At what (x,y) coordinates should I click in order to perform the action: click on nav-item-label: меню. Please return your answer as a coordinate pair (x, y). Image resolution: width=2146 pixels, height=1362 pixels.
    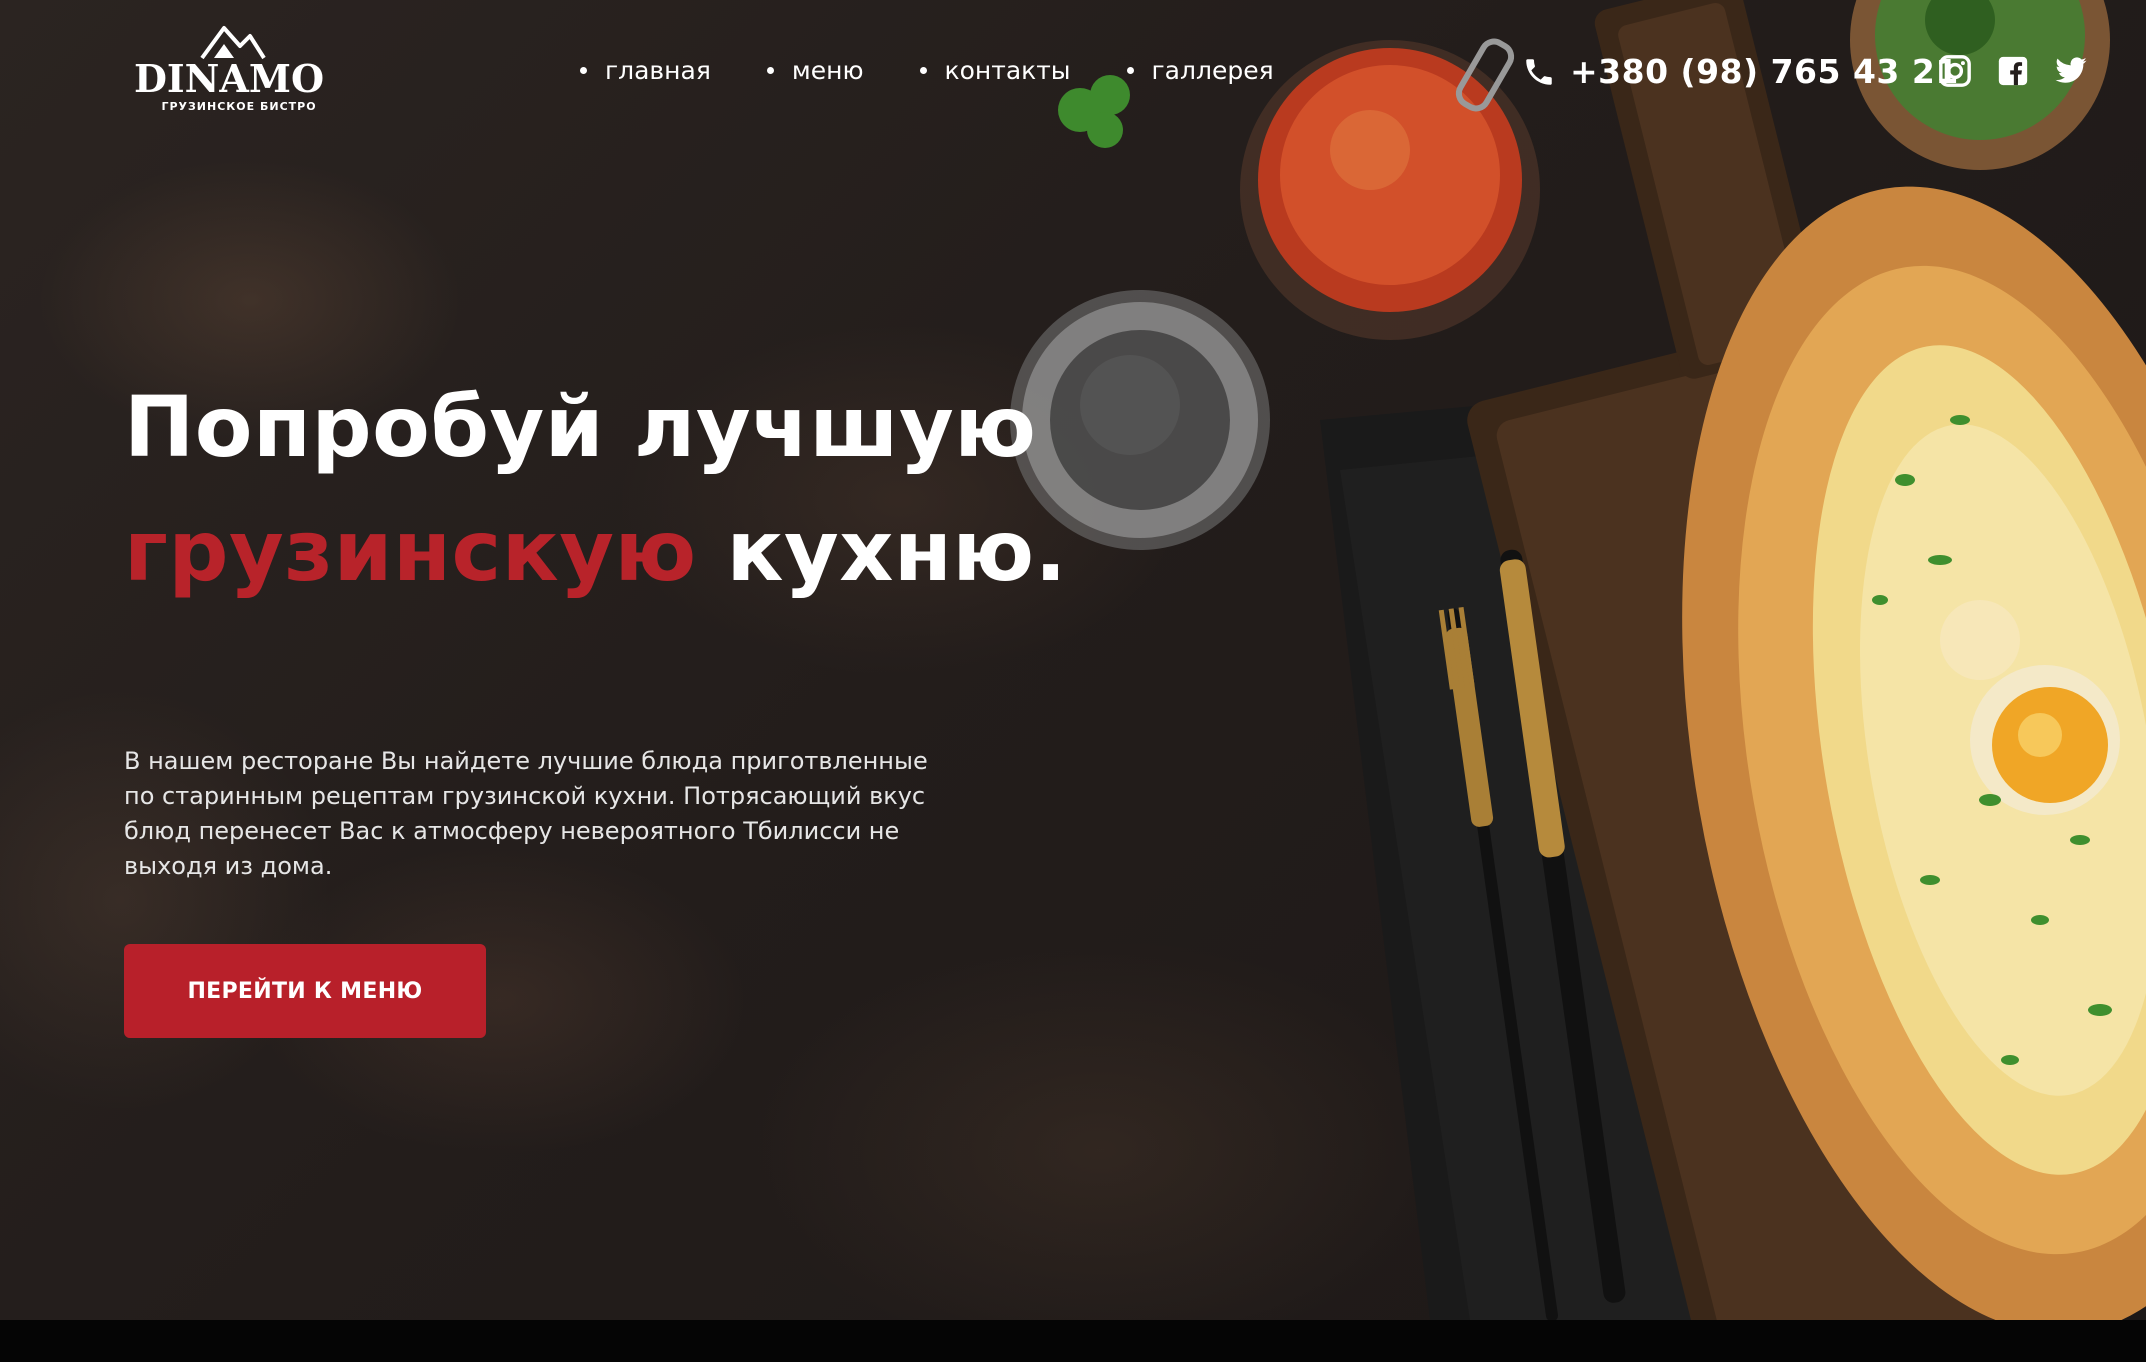
    Looking at the image, I should click on (827, 70).